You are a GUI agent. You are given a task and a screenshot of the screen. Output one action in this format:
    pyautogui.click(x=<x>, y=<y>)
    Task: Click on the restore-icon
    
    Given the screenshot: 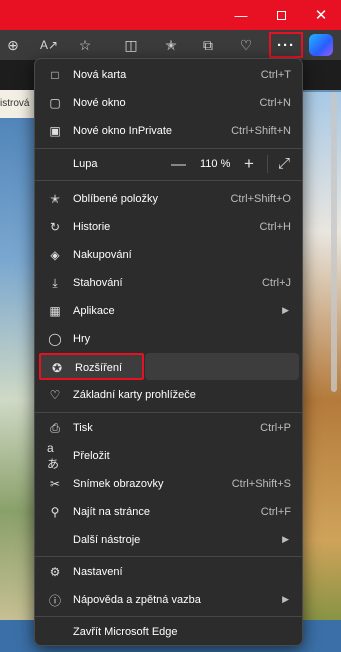 What is the action you would take?
    pyautogui.click(x=281, y=15)
    